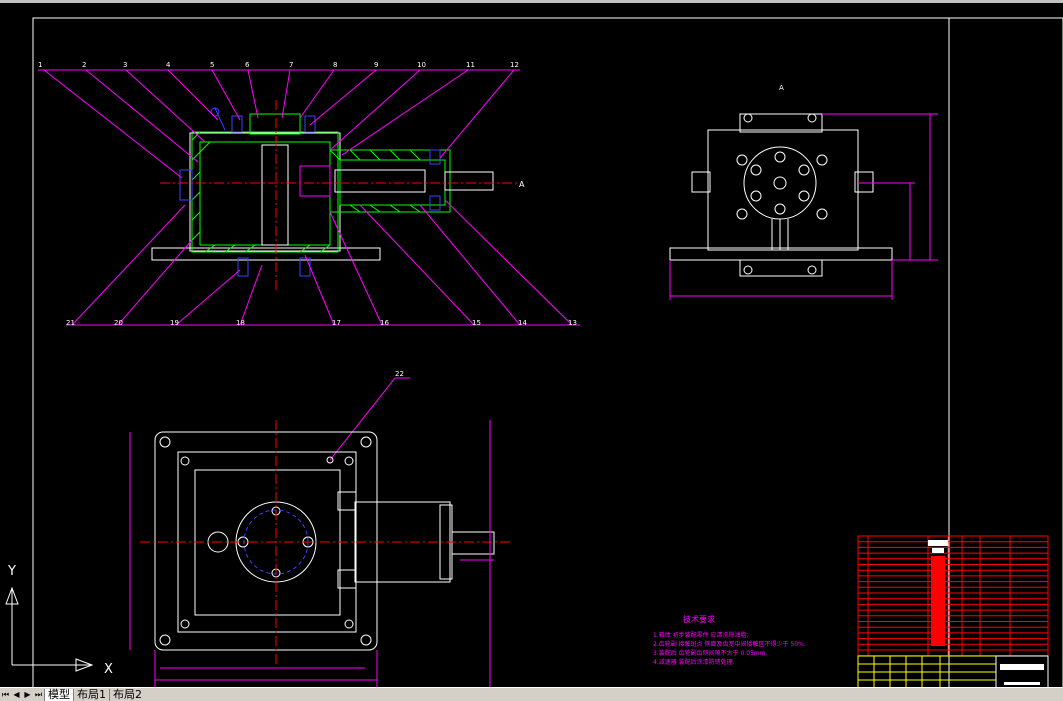  Describe the element at coordinates (421, 65) in the screenshot. I see `part-label-10: 10` at that location.